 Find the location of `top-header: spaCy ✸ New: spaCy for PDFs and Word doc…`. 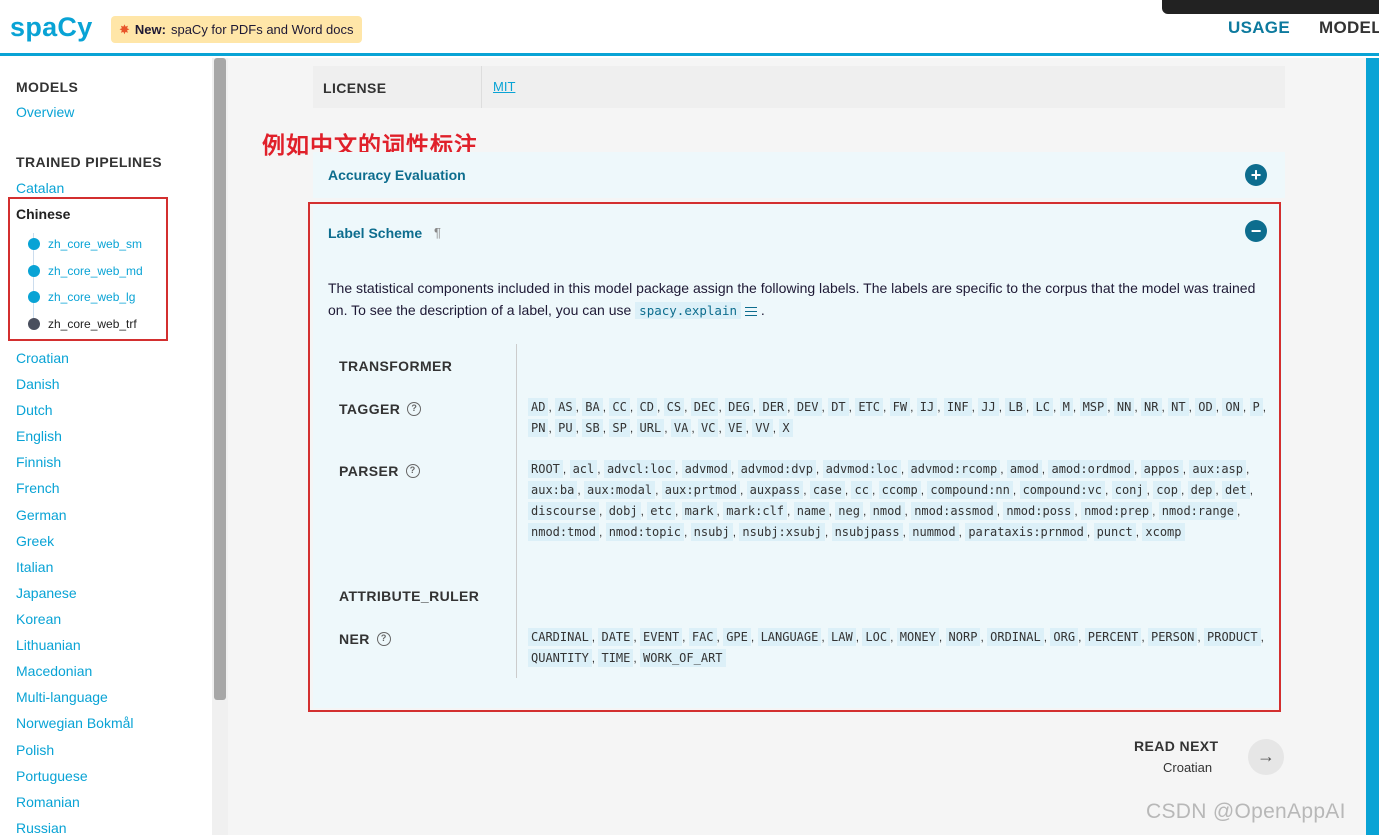

top-header: spaCy ✸ New: spaCy for PDFs and Word doc… is located at coordinates (689, 28).